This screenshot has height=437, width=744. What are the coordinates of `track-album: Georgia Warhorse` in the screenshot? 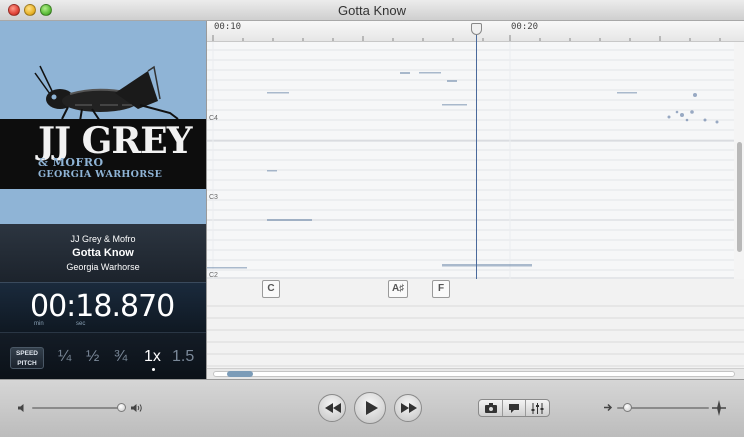 It's located at (103, 267).